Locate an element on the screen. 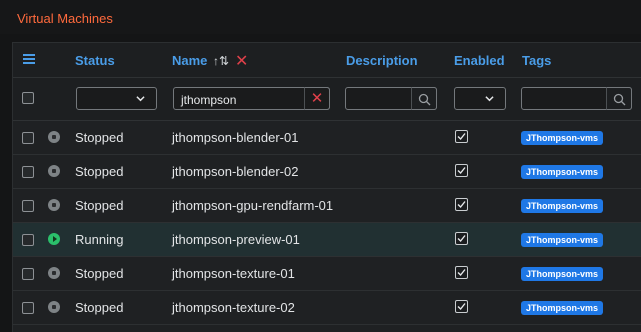 This screenshot has height=332, width=641. table-row: Stopped jthompson-texture-02 JThompson-vms is located at coordinates (327, 308).